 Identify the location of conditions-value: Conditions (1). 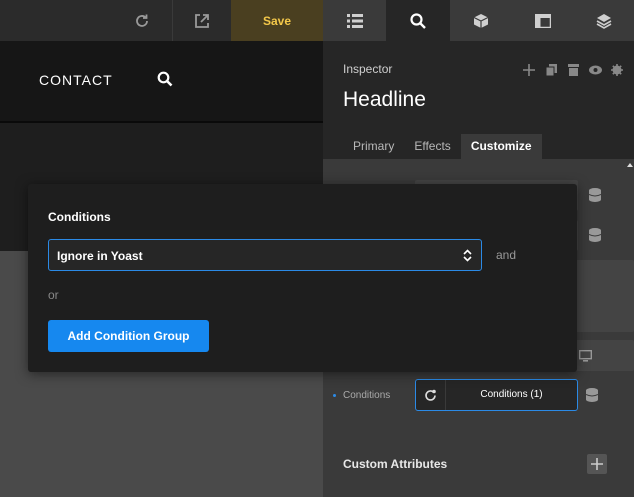
(511, 394).